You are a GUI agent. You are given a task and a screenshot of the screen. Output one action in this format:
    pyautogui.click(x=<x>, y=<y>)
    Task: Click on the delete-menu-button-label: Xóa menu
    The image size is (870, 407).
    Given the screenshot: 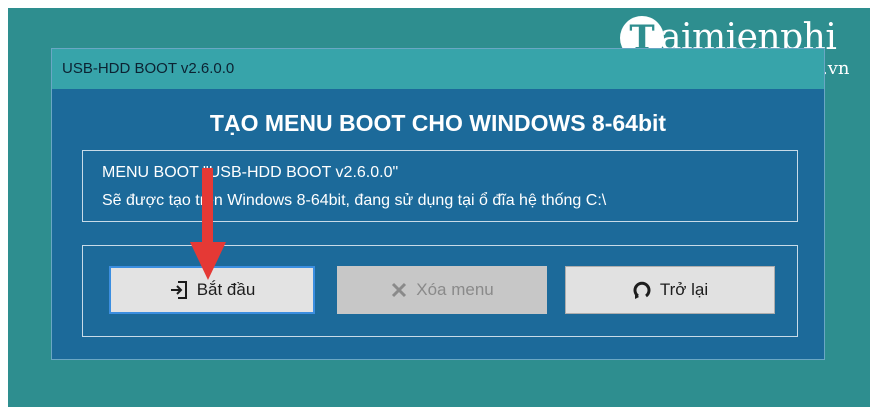 What is the action you would take?
    pyautogui.click(x=455, y=289)
    